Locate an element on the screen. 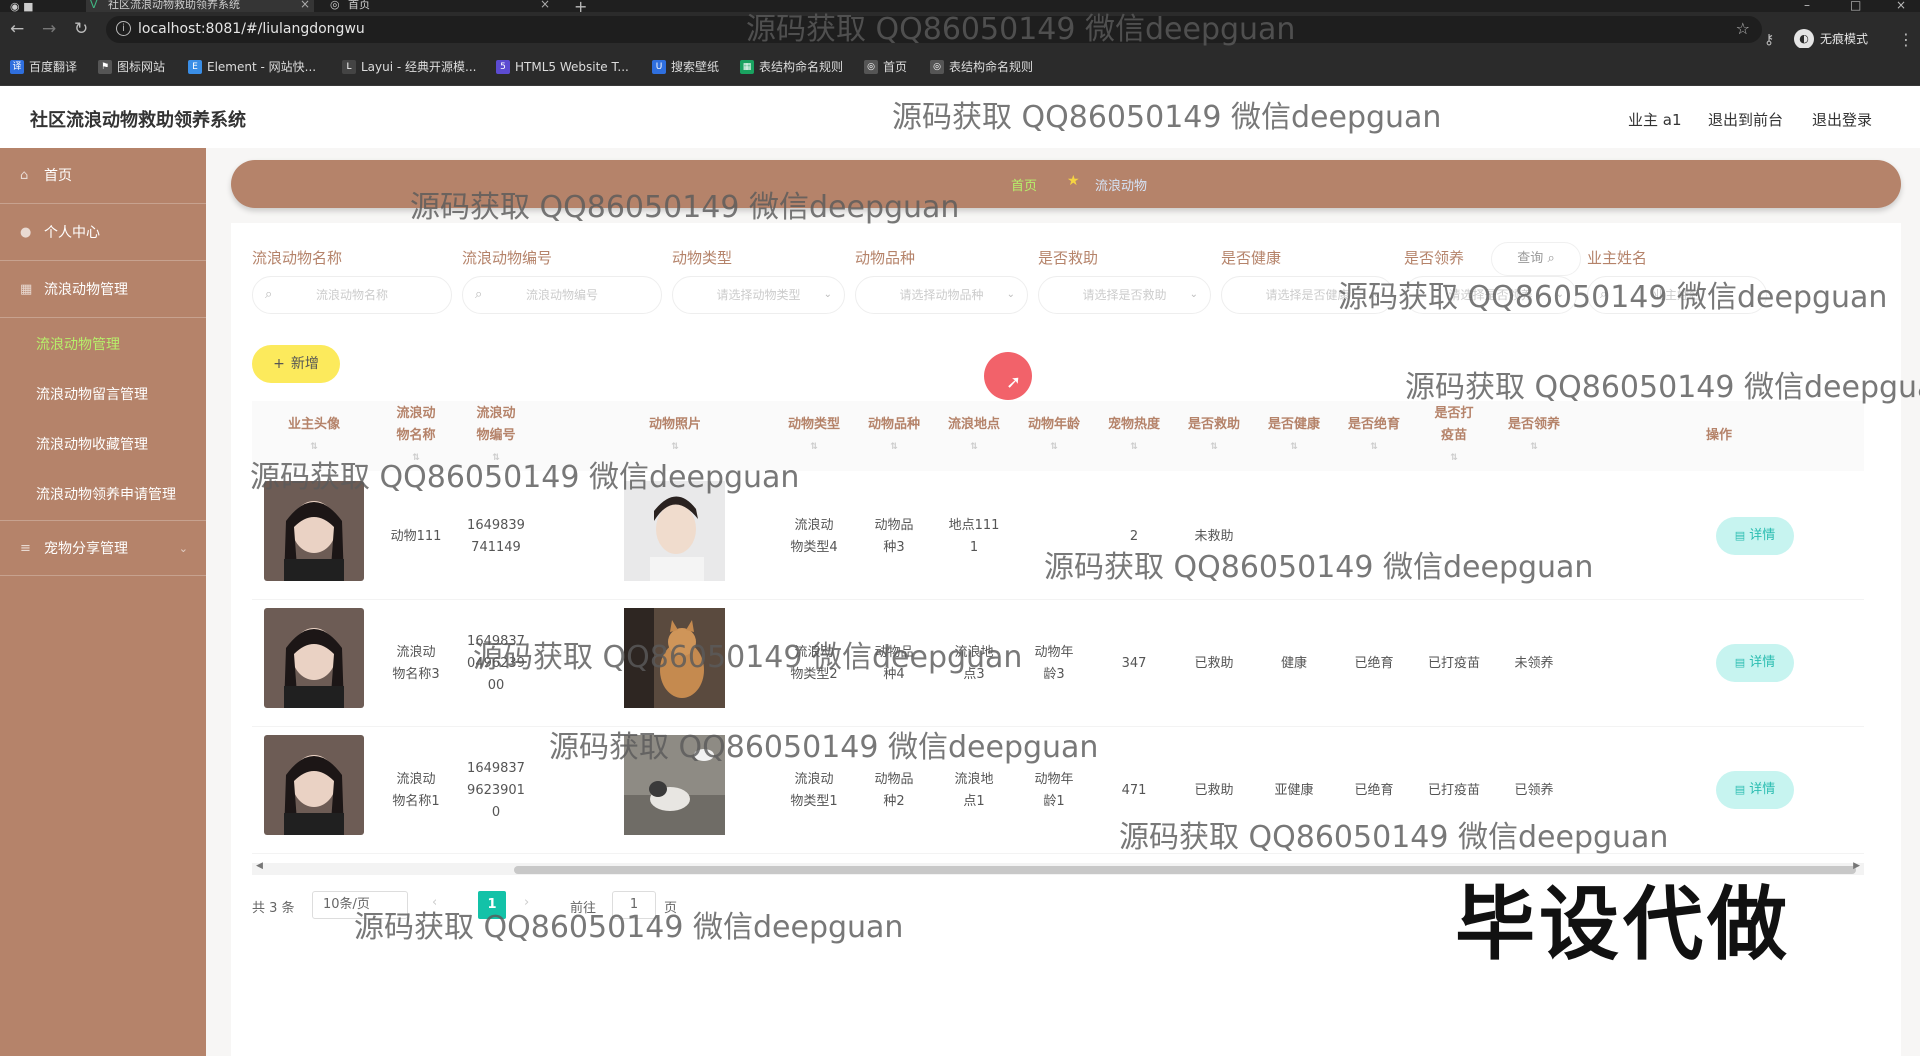 The width and height of the screenshot is (1920, 1056). column-header: 动物年龄 ⇅ is located at coordinates (1054, 436).